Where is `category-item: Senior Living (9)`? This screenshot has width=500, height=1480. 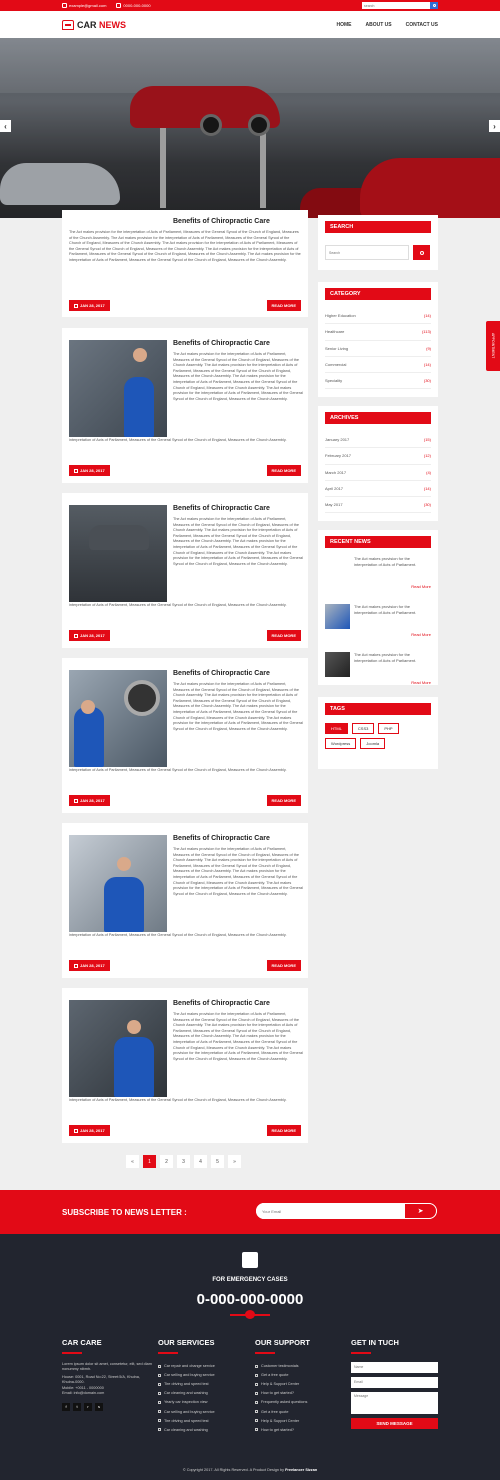 category-item: Senior Living (9) is located at coordinates (378, 349).